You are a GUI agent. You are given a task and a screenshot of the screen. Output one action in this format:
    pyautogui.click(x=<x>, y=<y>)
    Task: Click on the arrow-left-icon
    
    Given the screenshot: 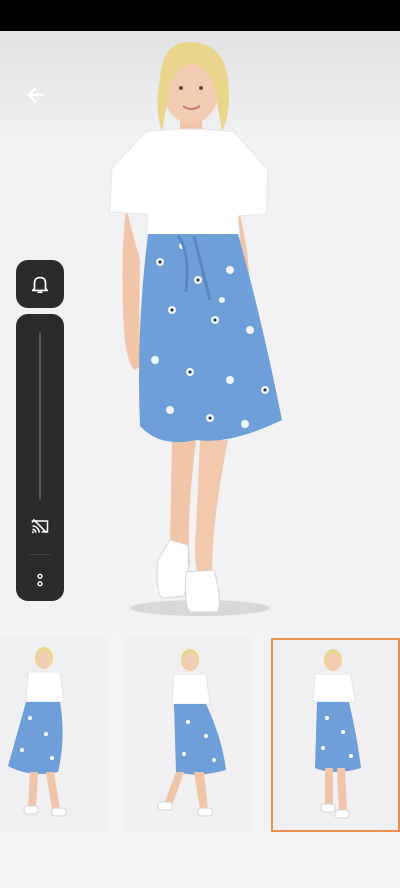 What is the action you would take?
    pyautogui.click(x=36, y=95)
    